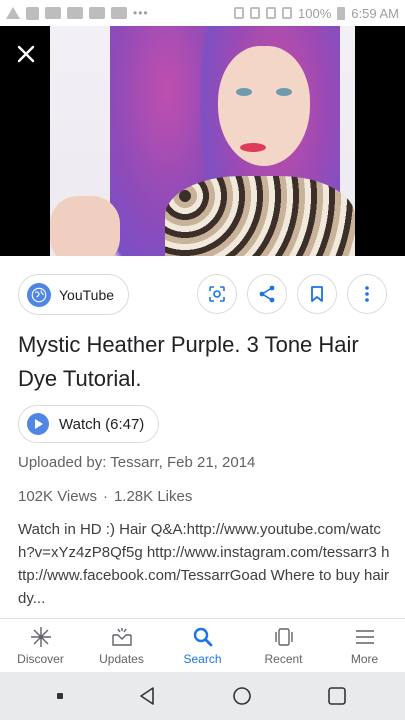 The height and width of the screenshot is (720, 405). Describe the element at coordinates (253, 147) in the screenshot. I see `lips-shape` at that location.